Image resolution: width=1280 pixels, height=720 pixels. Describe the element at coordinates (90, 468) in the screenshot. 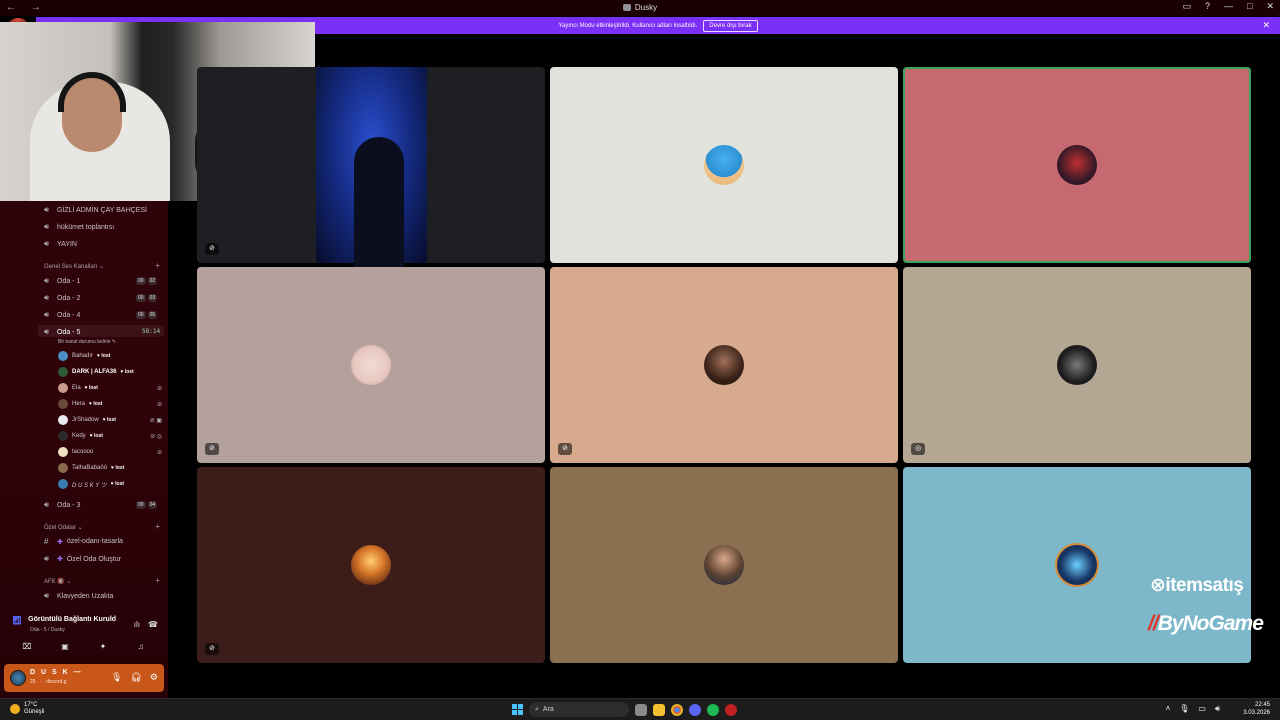

I see `member-name: TalhaBabaöö` at that location.